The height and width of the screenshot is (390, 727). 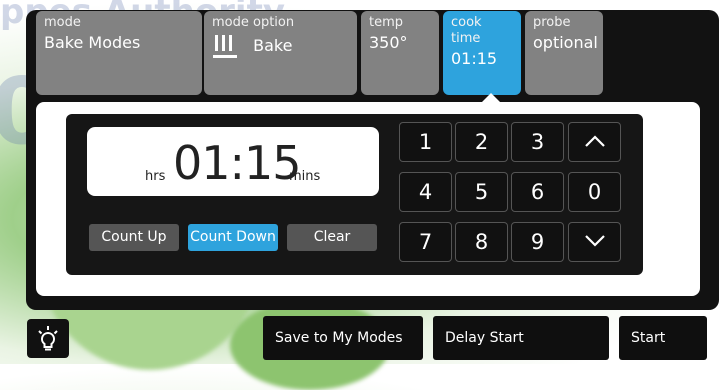 I want to click on delay-start-button: Delay Start, so click(x=521, y=338).